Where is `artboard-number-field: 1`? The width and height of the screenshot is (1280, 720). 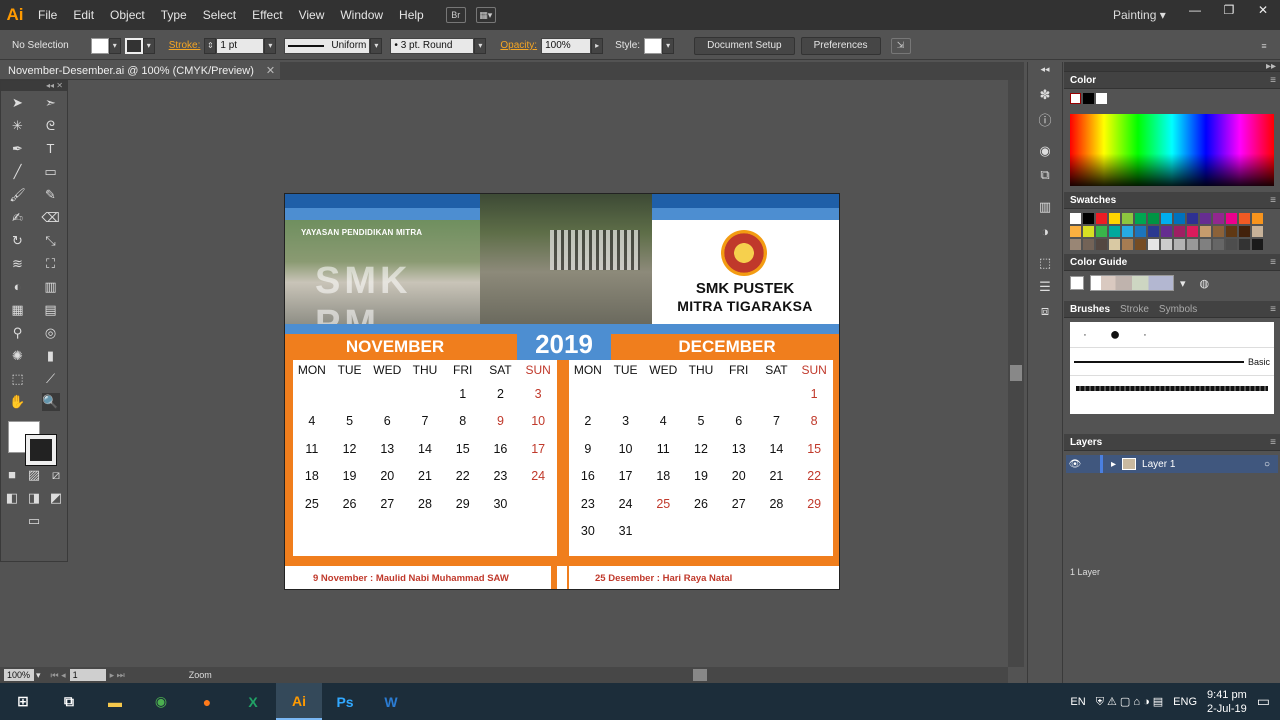
artboard-number-field: 1 is located at coordinates (87, 675).